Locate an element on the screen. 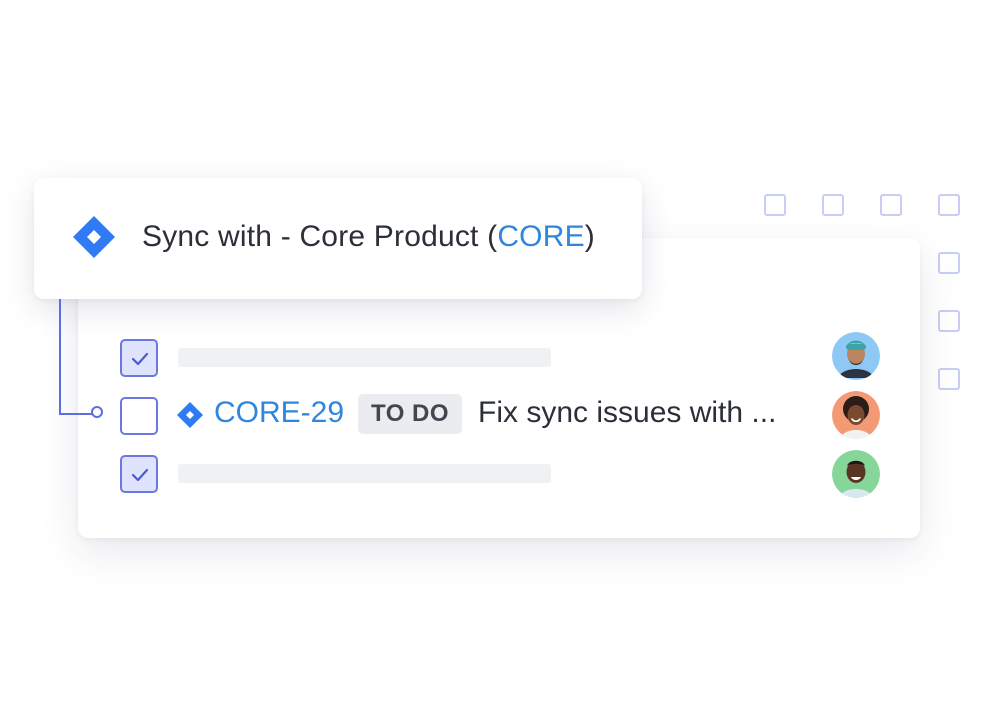 The image size is (1008, 713). jira-issue-icon is located at coordinates (190, 415).